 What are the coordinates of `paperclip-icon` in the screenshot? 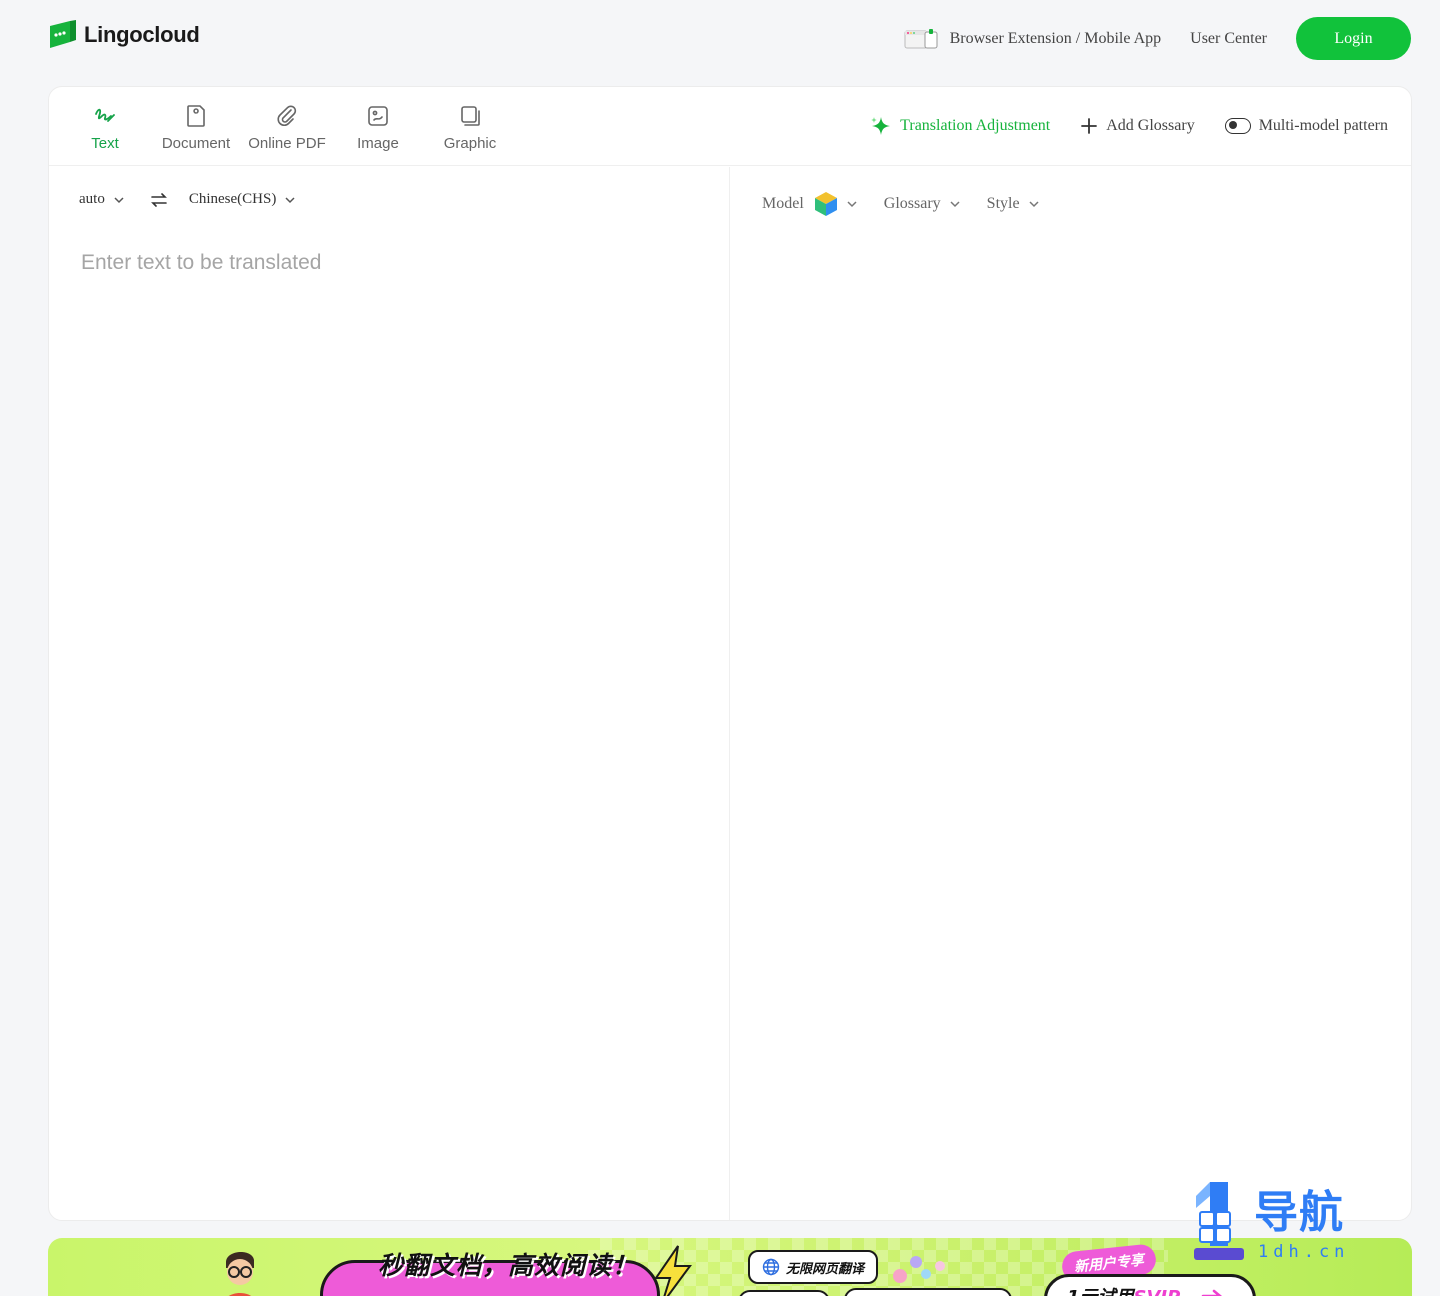 It's located at (287, 116).